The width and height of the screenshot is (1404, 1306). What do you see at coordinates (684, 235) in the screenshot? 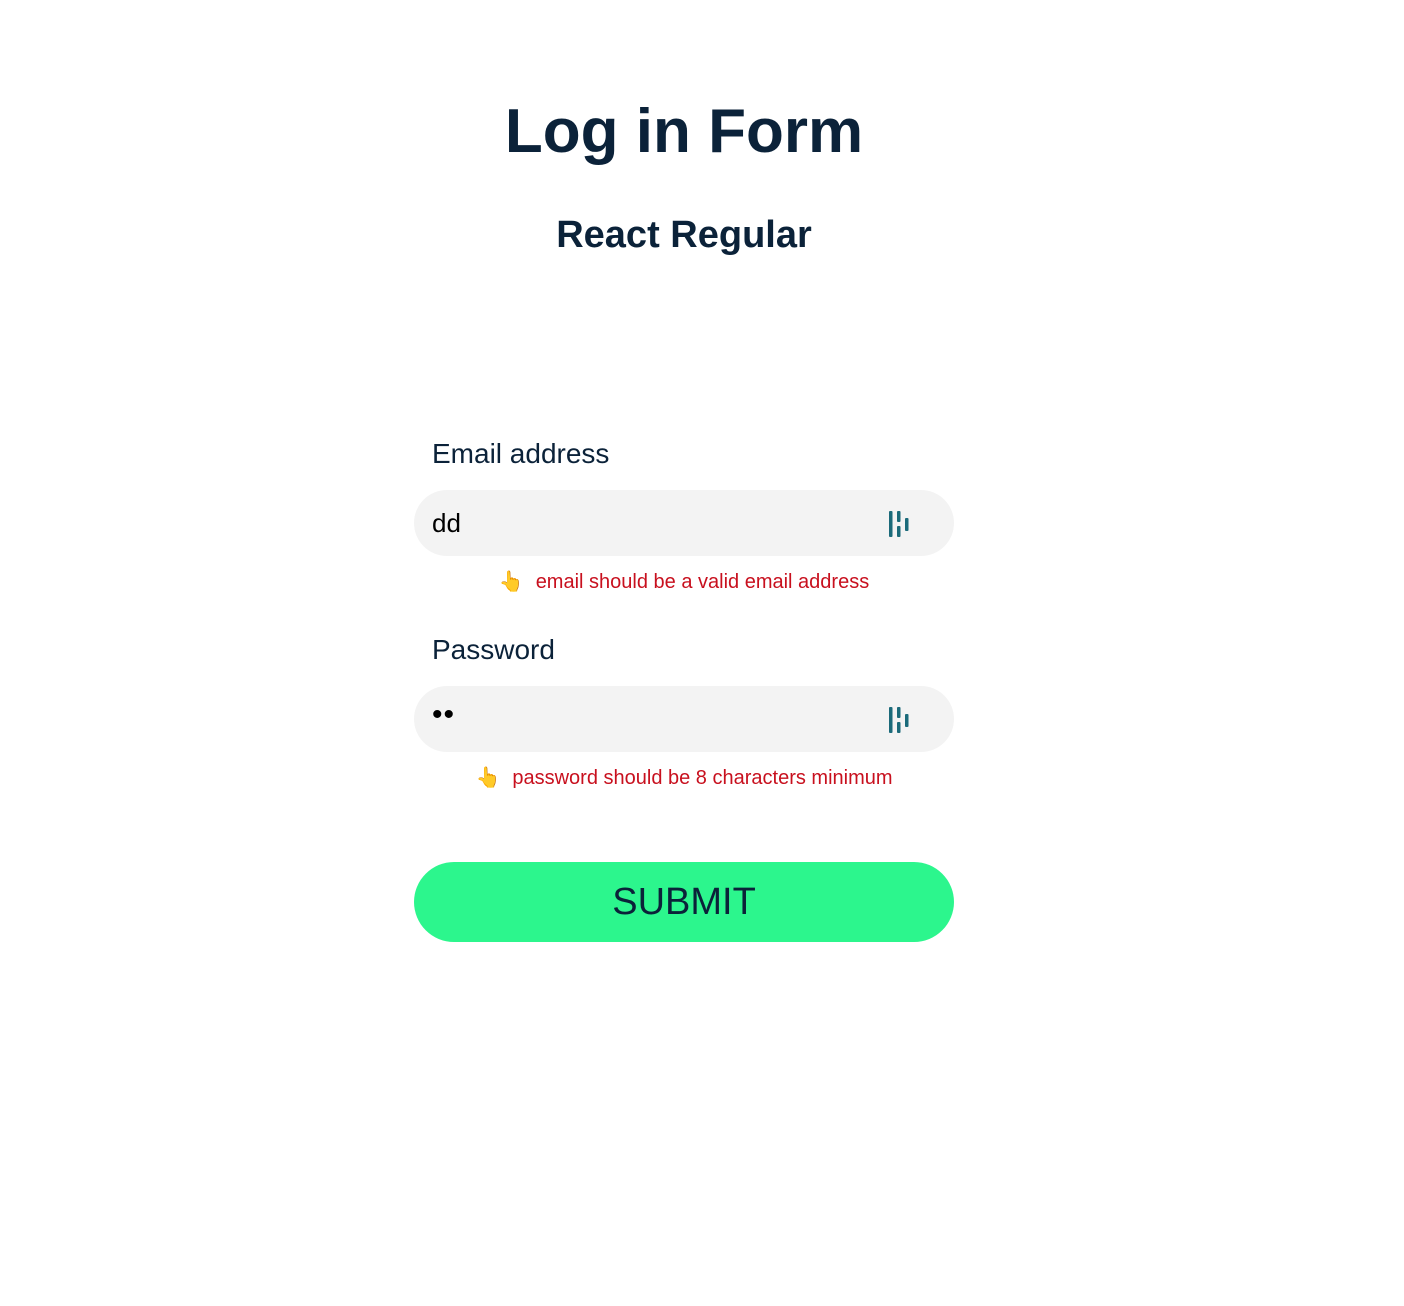
I see `page-subtitle: React Regular` at bounding box center [684, 235].